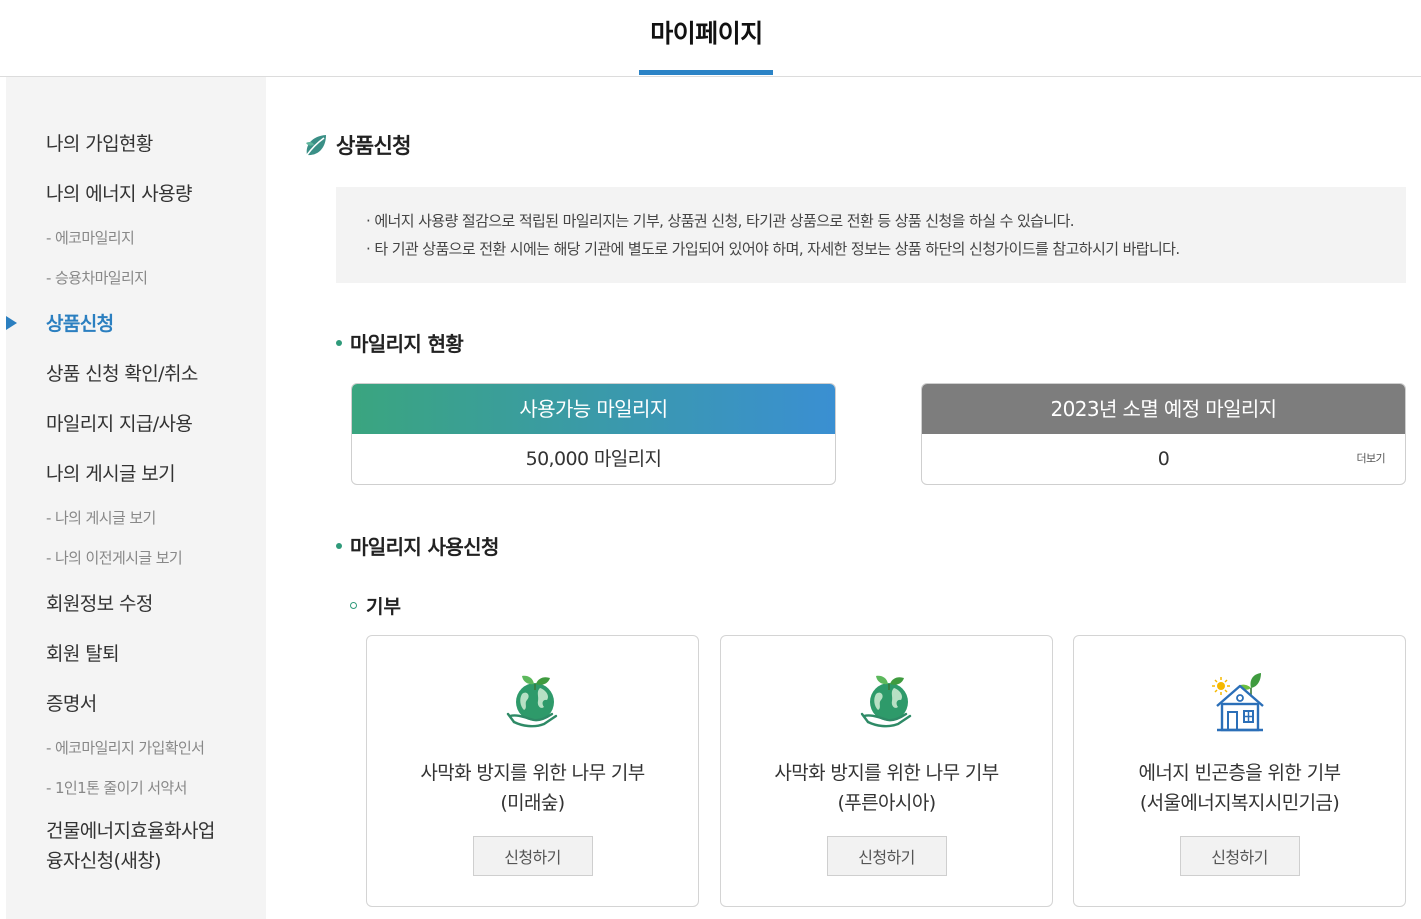  I want to click on section-title-text: 마일리지 사용신청, so click(424, 547).